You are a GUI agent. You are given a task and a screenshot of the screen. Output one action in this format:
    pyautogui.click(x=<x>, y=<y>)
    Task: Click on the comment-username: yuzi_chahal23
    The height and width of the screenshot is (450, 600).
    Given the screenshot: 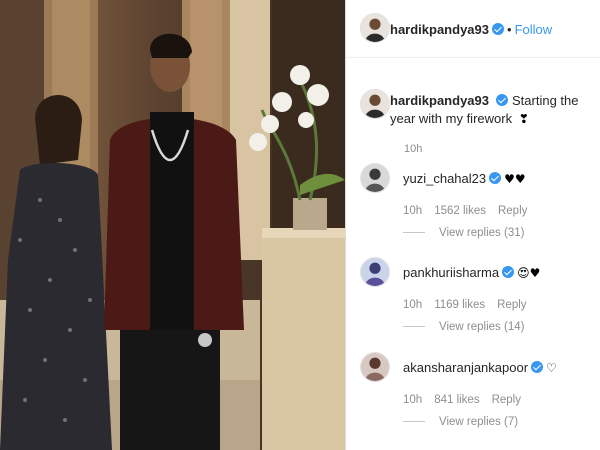 What is the action you would take?
    pyautogui.click(x=444, y=178)
    